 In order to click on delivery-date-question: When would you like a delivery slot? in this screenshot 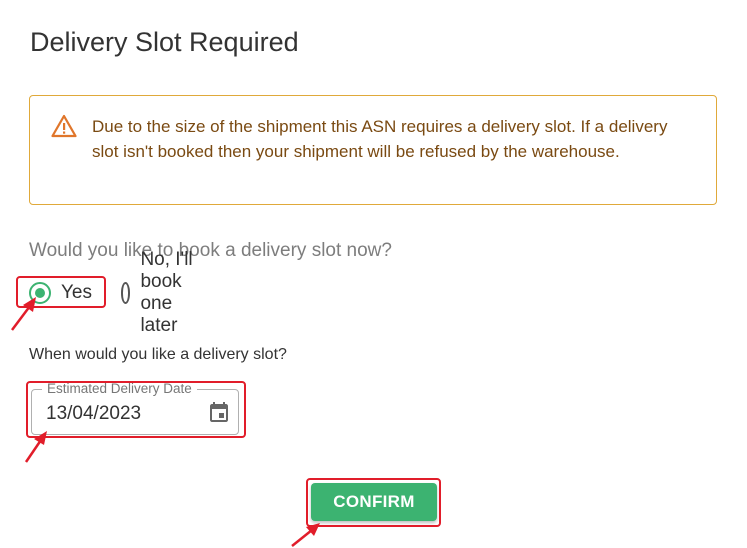, I will do `click(158, 354)`.